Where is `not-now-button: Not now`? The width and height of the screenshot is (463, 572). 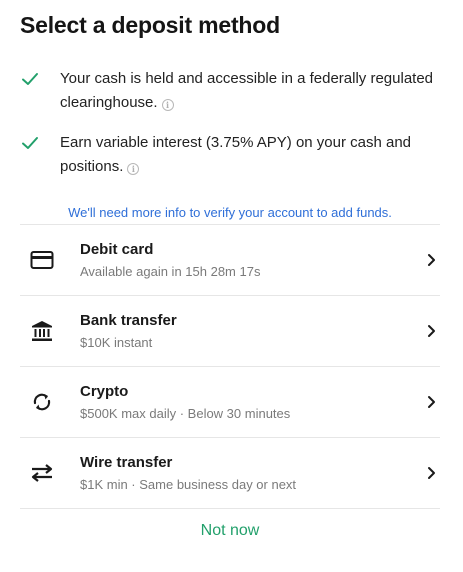
not-now-button: Not now is located at coordinates (230, 531).